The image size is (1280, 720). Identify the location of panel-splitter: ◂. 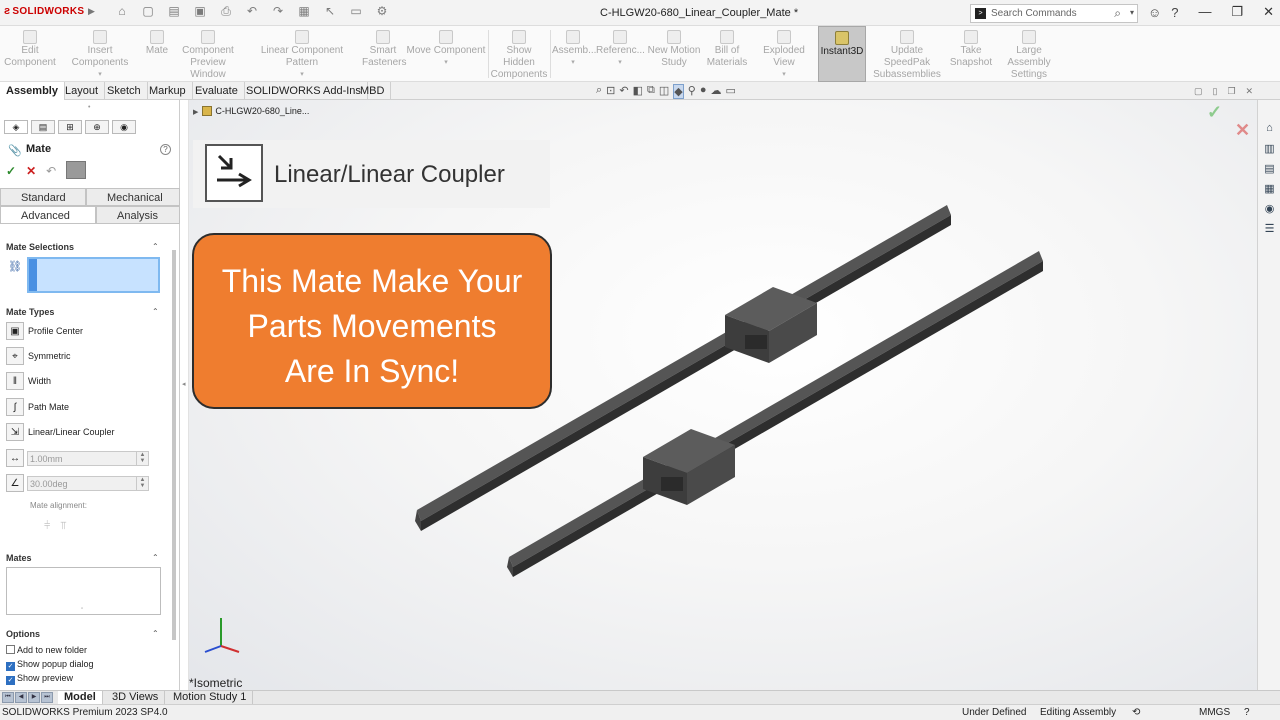
(185, 395).